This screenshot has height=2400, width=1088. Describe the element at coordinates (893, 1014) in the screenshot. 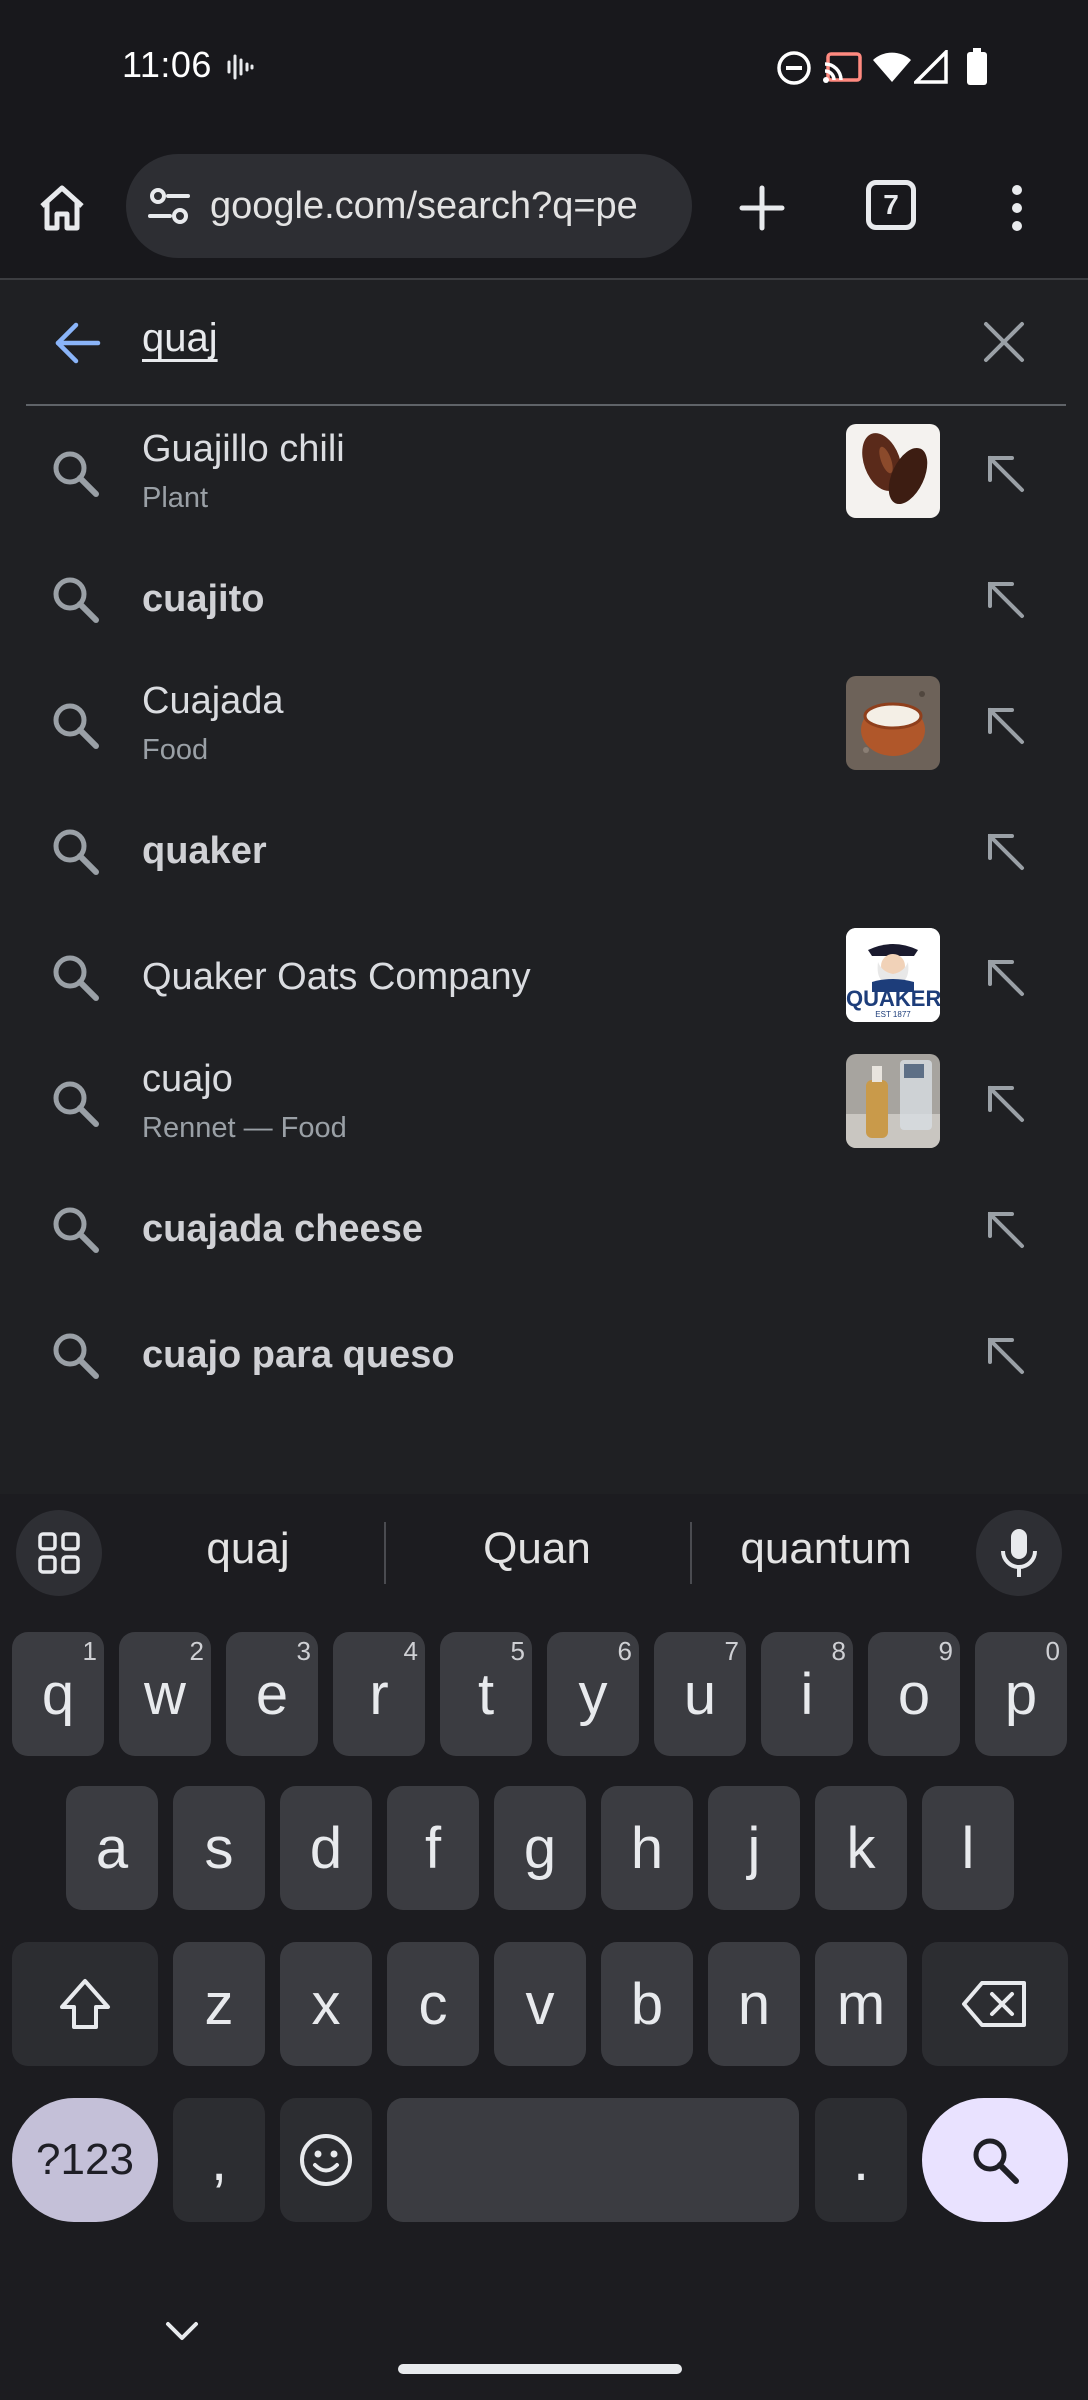

I see `quaker-logo-est: EST 1877` at that location.